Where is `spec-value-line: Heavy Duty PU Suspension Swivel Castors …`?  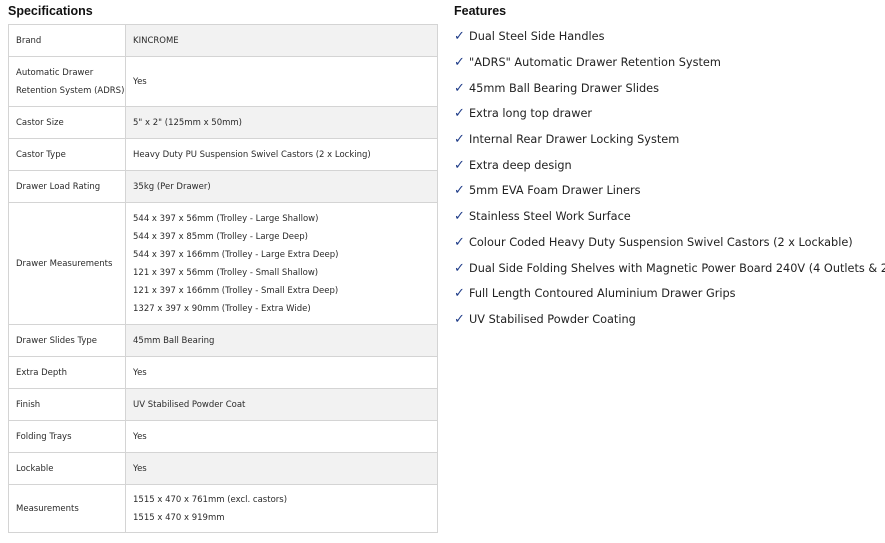
spec-value-line: Heavy Duty PU Suspension Swivel Castors … is located at coordinates (252, 154).